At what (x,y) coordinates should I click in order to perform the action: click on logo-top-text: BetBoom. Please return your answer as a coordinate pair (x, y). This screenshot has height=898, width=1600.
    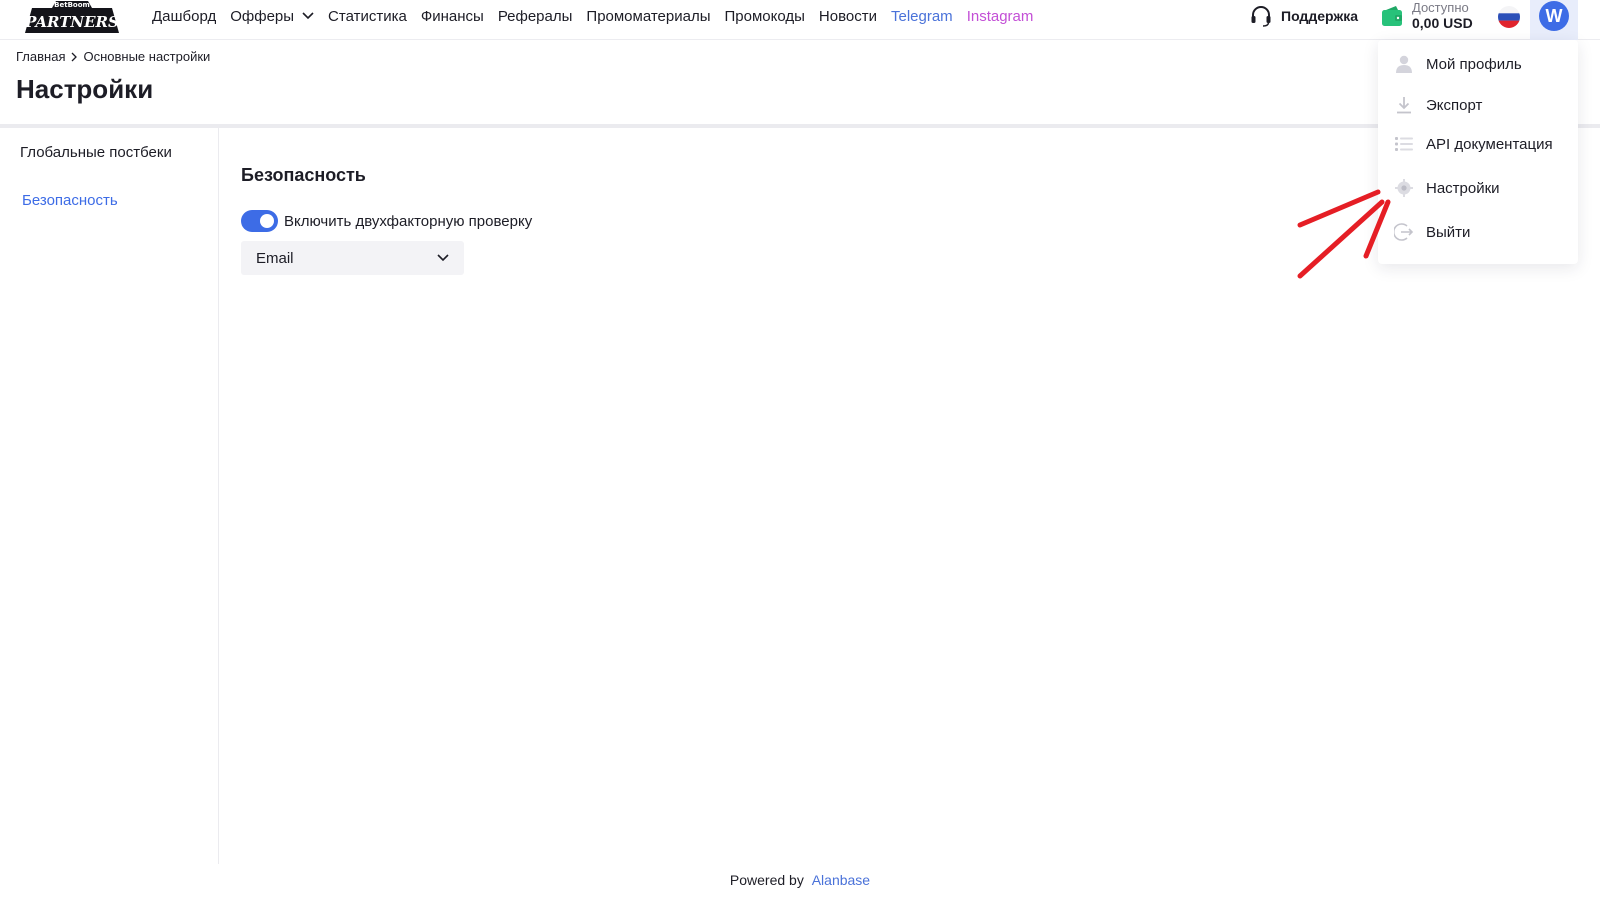
    Looking at the image, I should click on (72, 5).